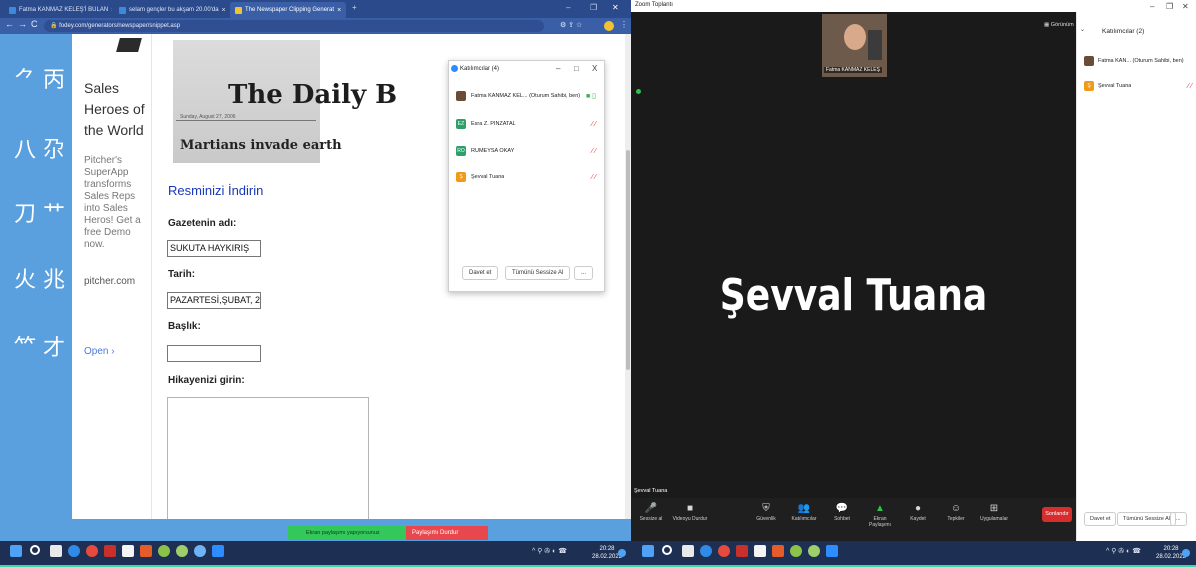  I want to click on apps-grid-icon: ⊞, so click(994, 508).